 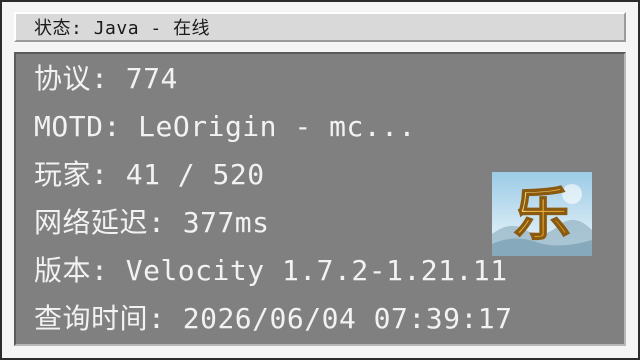 I want to click on query-time-value: 2026/06/04 07:39:17, so click(x=347, y=318).